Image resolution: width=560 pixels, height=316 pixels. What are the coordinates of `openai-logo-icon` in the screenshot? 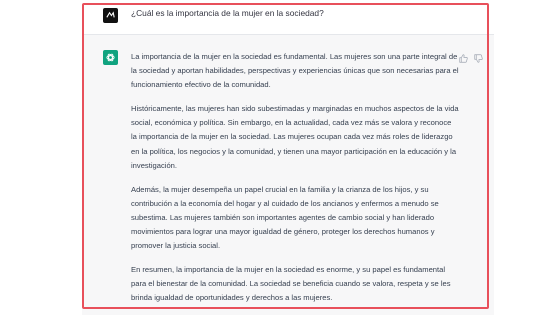 It's located at (110, 57).